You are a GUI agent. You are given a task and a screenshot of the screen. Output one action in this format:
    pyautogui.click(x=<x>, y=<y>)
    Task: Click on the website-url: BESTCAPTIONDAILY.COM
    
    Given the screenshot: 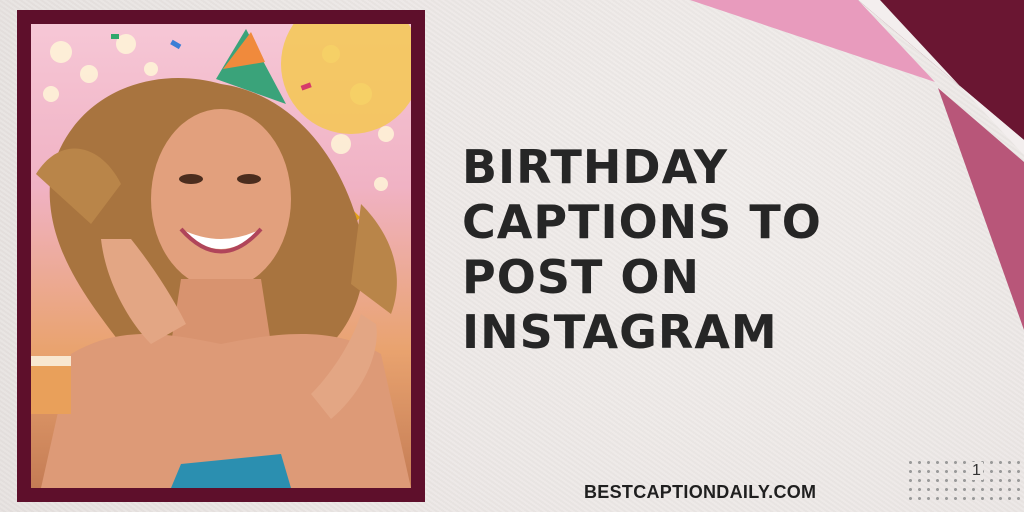 What is the action you would take?
    pyautogui.click(x=700, y=492)
    